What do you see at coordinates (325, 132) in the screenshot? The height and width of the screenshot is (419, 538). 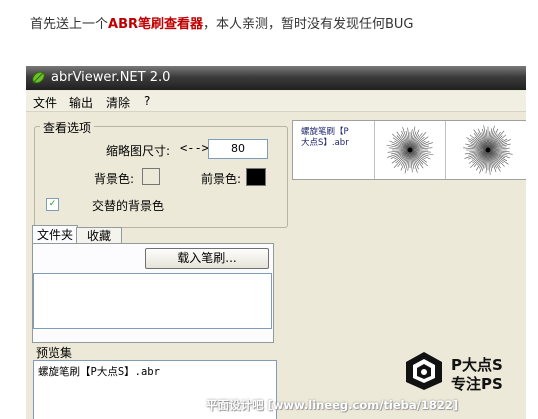 I see `preview-name-line1: 螺旋笔刷【P` at bounding box center [325, 132].